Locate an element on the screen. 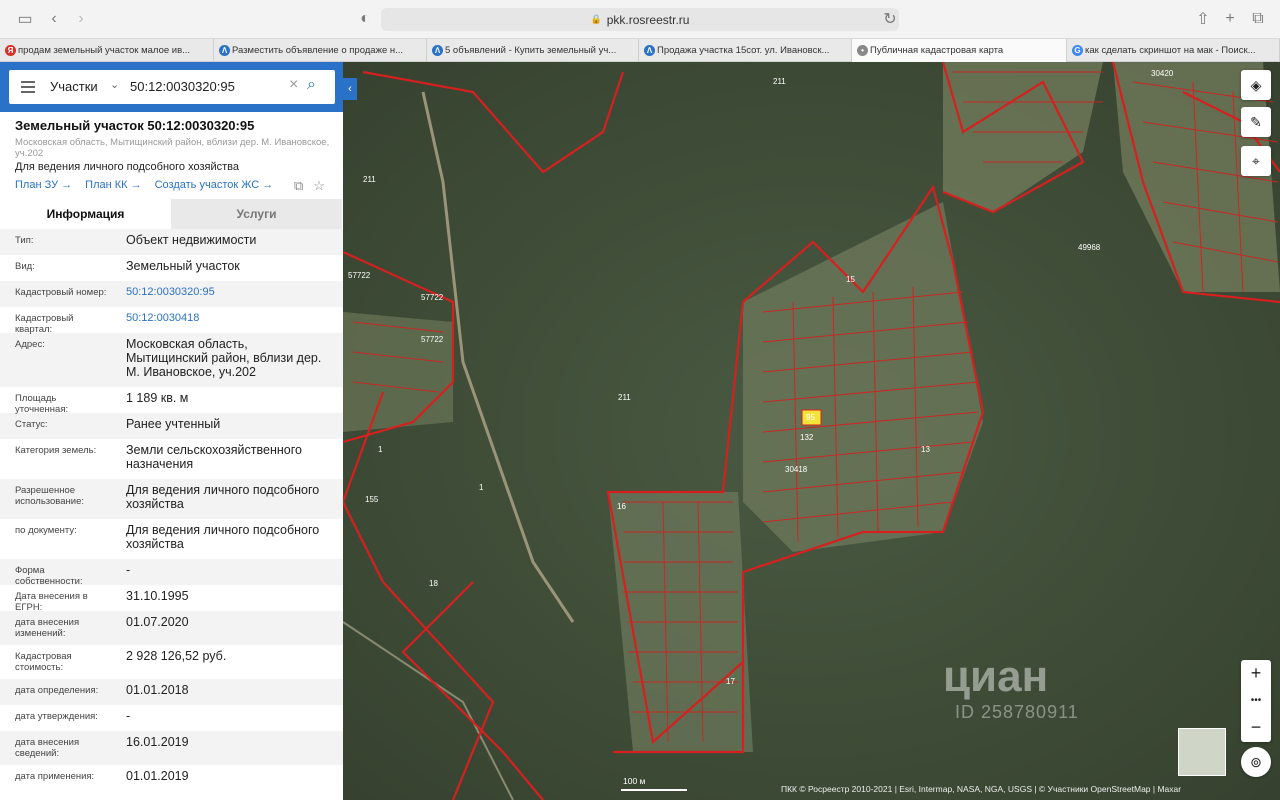 This screenshot has width=1280, height=800. locate-icon: ⌖ is located at coordinates (1256, 161).